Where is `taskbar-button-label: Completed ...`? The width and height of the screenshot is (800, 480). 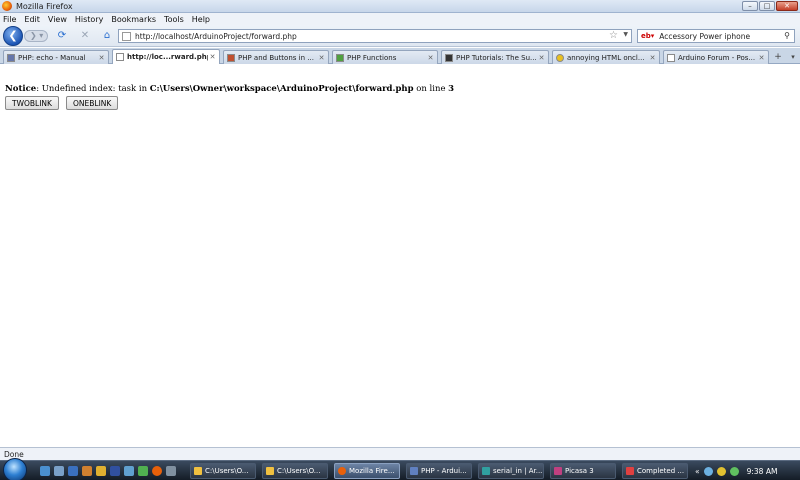
taskbar-button-label: Completed ... is located at coordinates (661, 471).